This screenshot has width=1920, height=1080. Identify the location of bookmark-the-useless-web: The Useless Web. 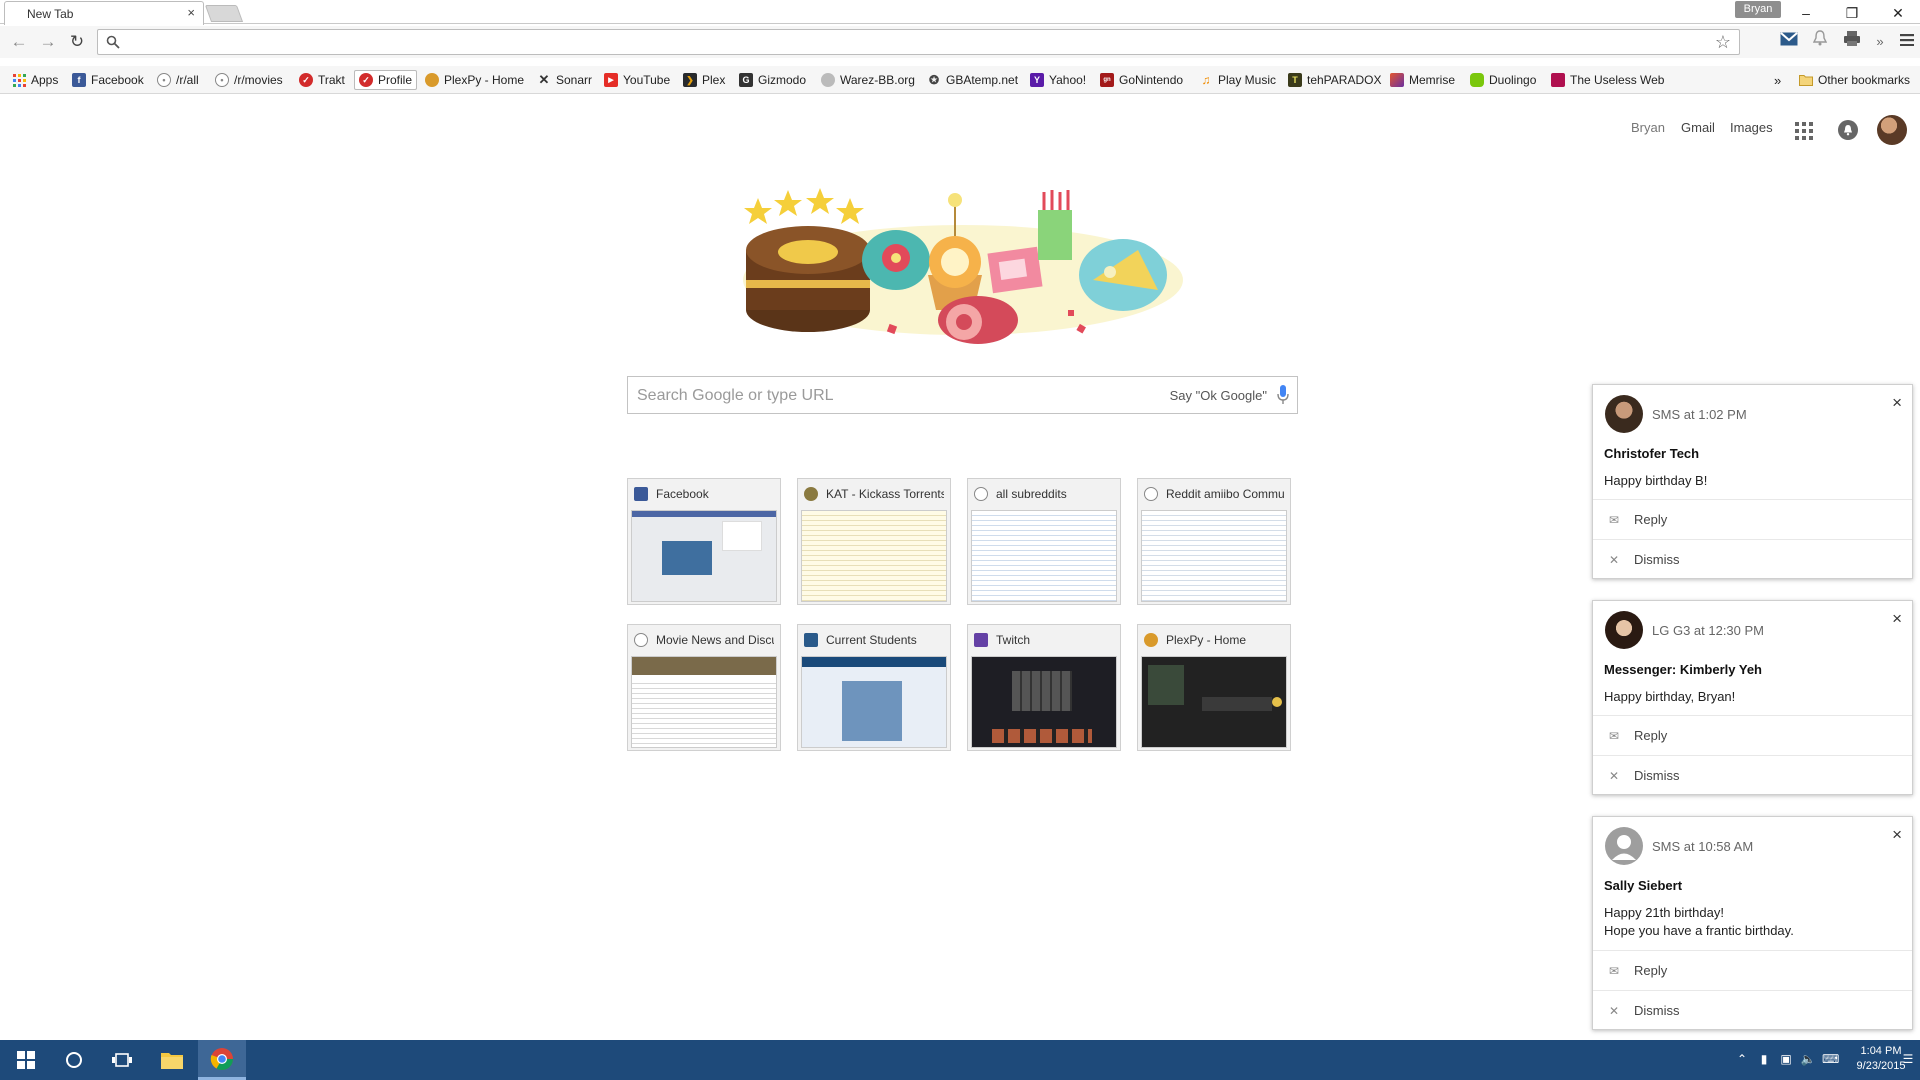
(1607, 80).